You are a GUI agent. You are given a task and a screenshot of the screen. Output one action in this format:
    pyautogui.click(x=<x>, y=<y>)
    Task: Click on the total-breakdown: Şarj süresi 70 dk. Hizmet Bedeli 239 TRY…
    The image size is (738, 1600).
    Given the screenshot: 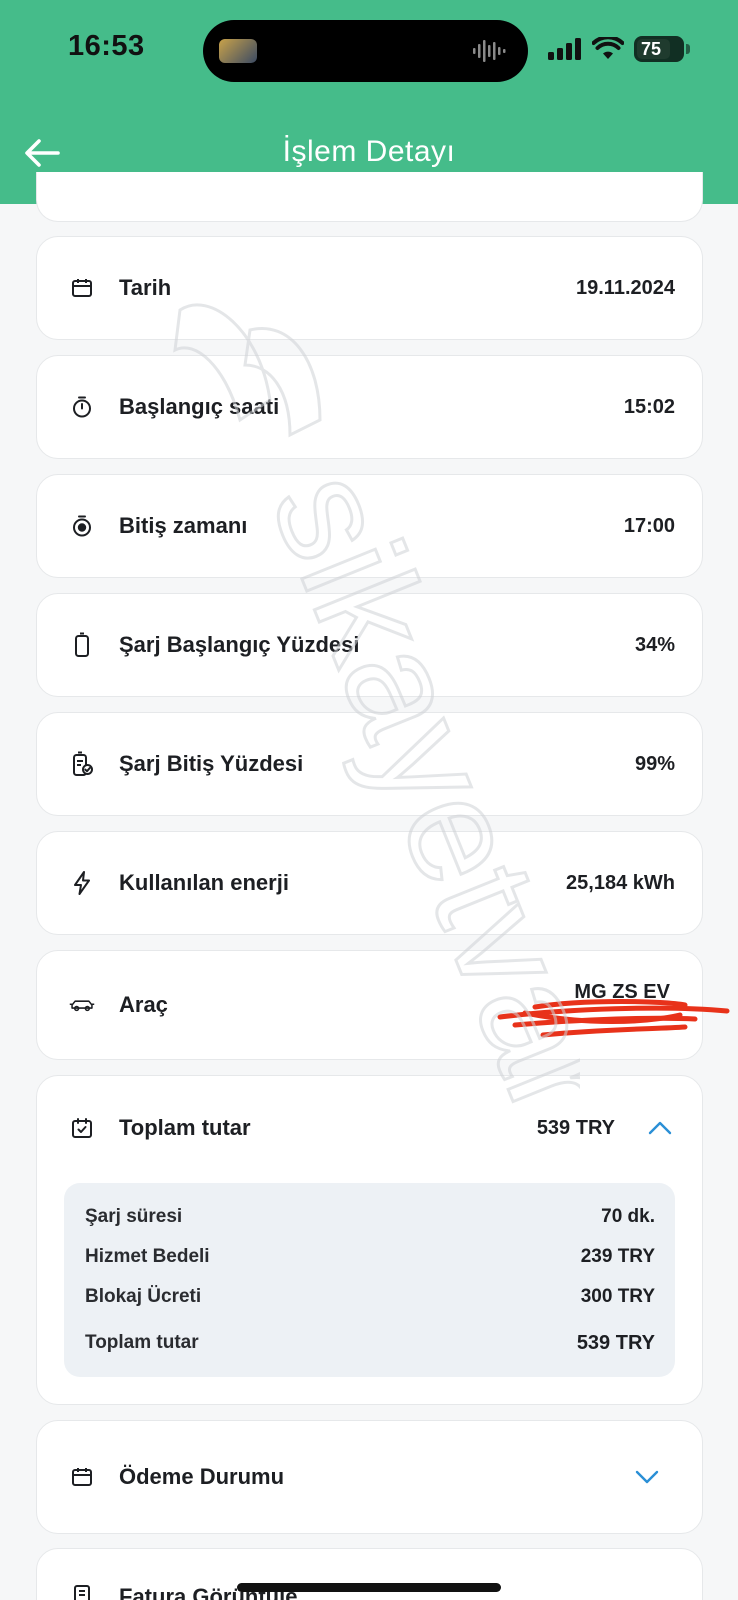 What is the action you would take?
    pyautogui.click(x=369, y=1280)
    